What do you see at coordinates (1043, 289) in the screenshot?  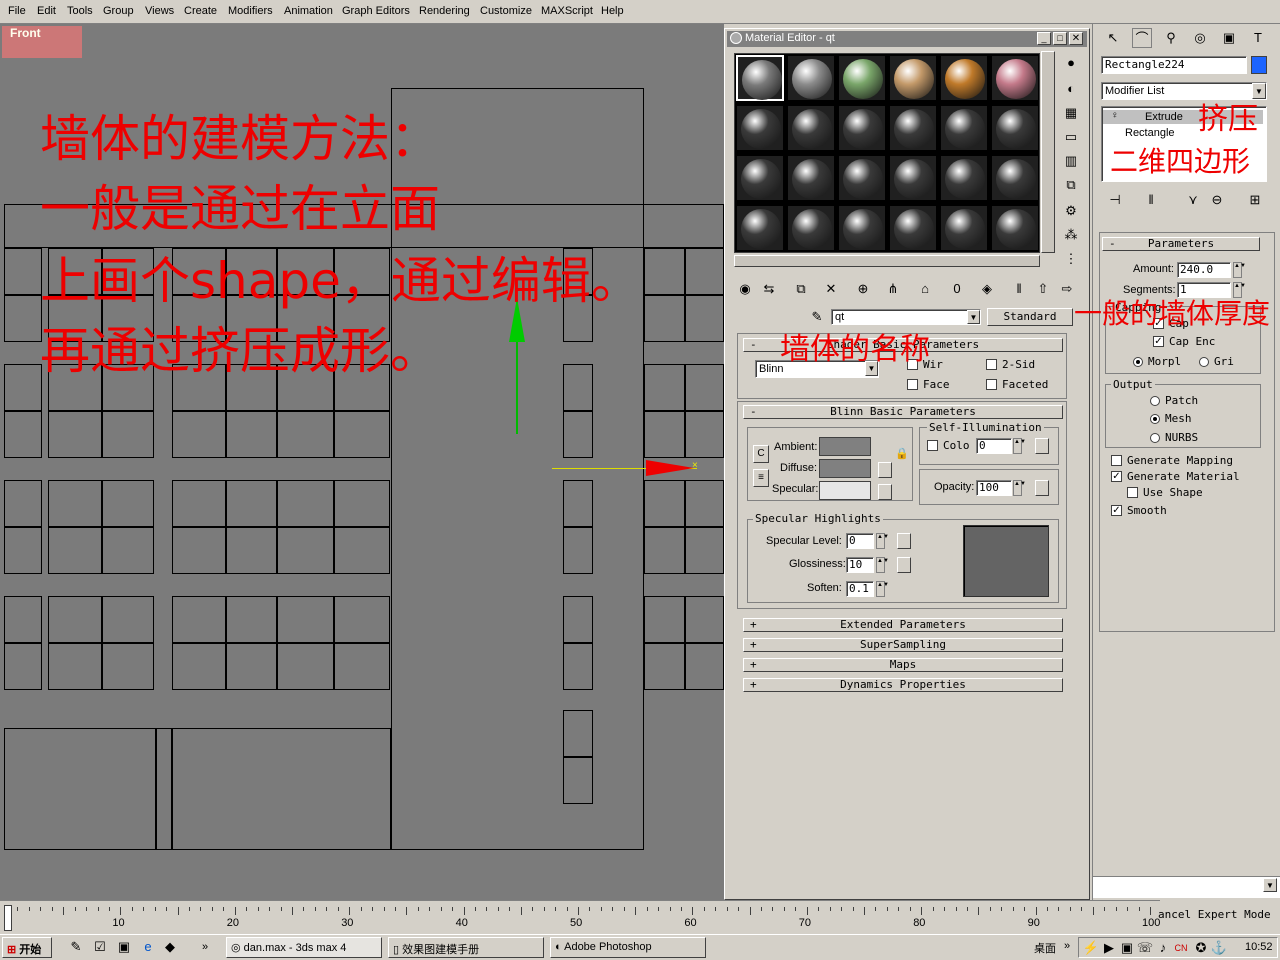 I see `go-parent-icon: ⇧` at bounding box center [1043, 289].